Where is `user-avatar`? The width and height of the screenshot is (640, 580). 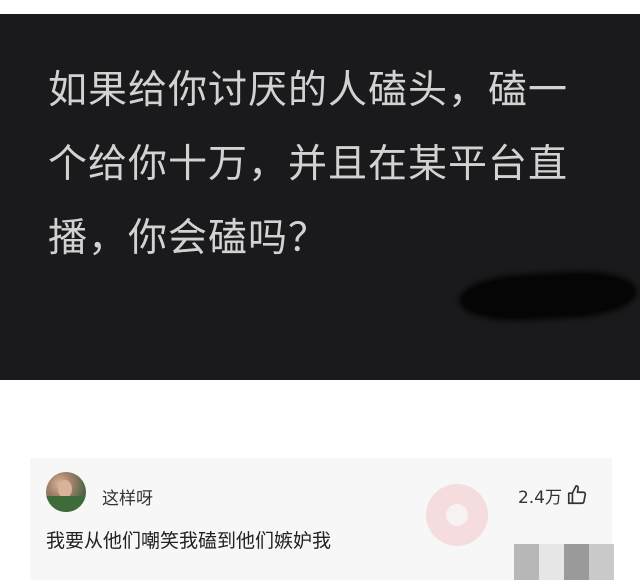 user-avatar is located at coordinates (66, 492).